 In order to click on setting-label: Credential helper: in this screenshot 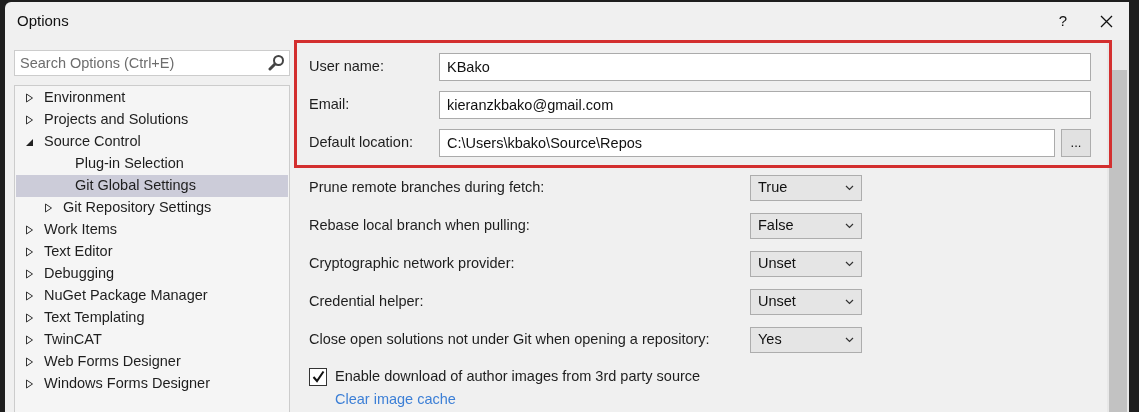, I will do `click(367, 302)`.